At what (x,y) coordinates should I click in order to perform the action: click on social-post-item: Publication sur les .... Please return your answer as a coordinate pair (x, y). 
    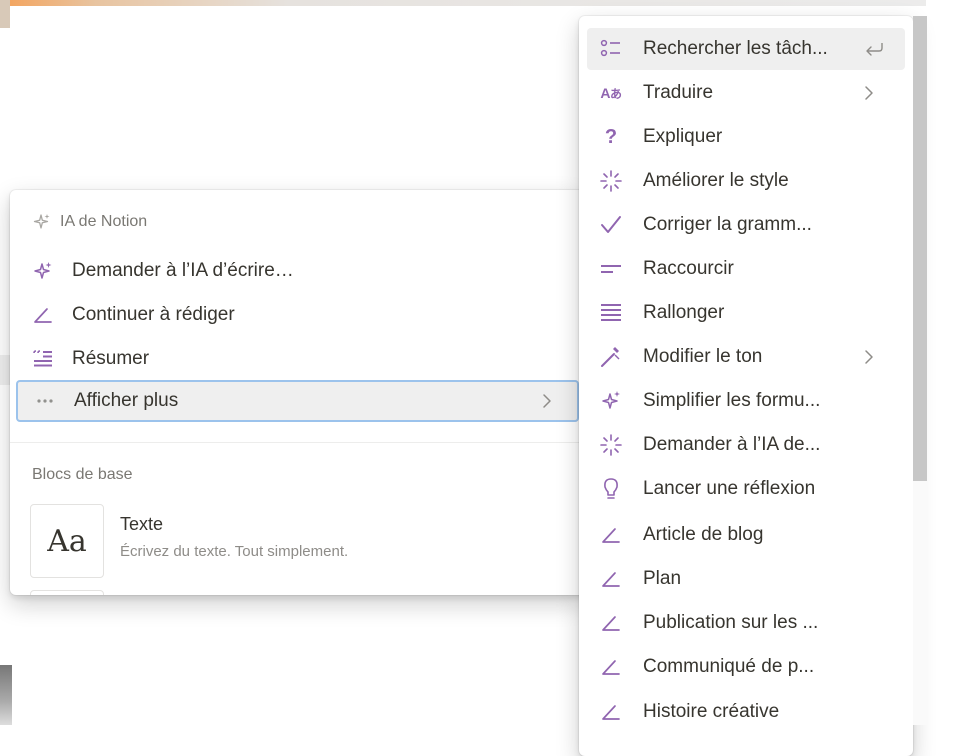
    Looking at the image, I should click on (746, 623).